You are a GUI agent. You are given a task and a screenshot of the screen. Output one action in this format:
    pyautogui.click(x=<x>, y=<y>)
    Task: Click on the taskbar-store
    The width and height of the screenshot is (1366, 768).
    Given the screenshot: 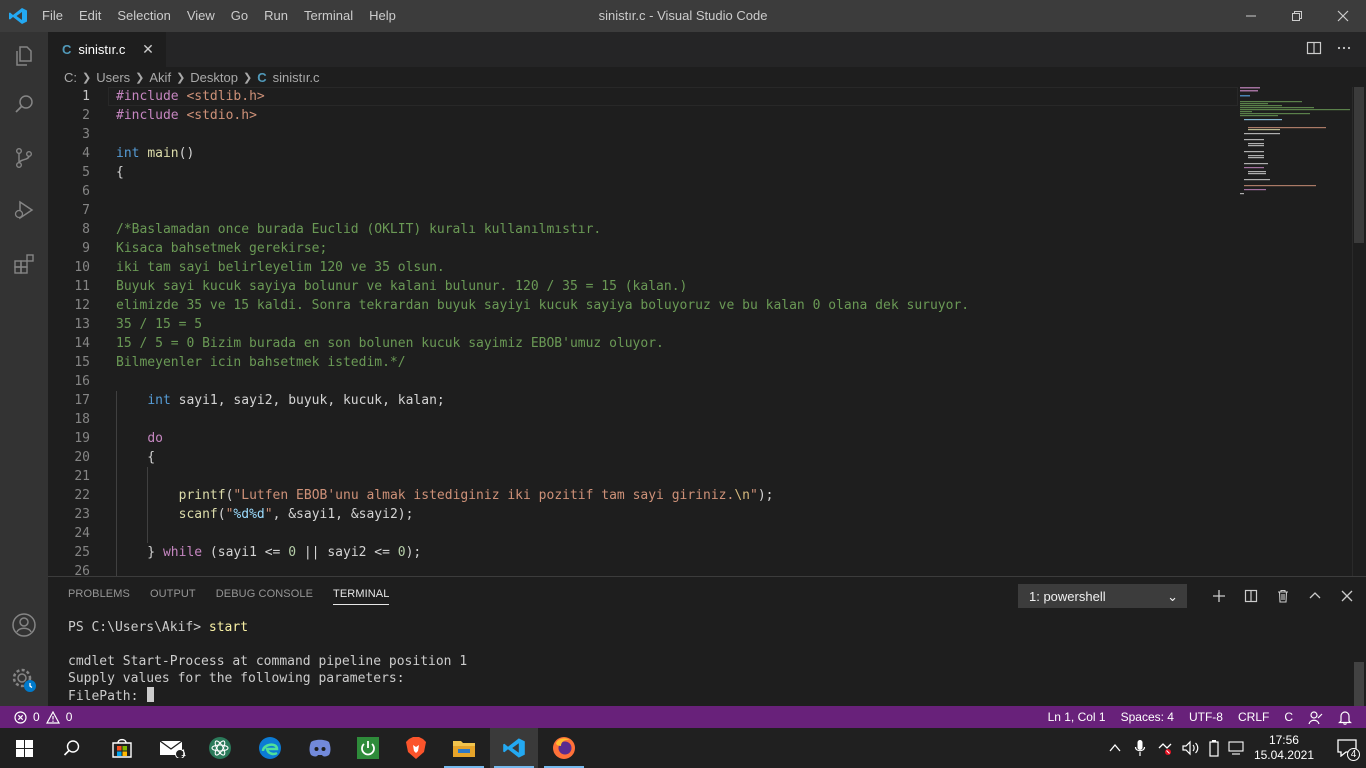 What is the action you would take?
    pyautogui.click(x=122, y=748)
    